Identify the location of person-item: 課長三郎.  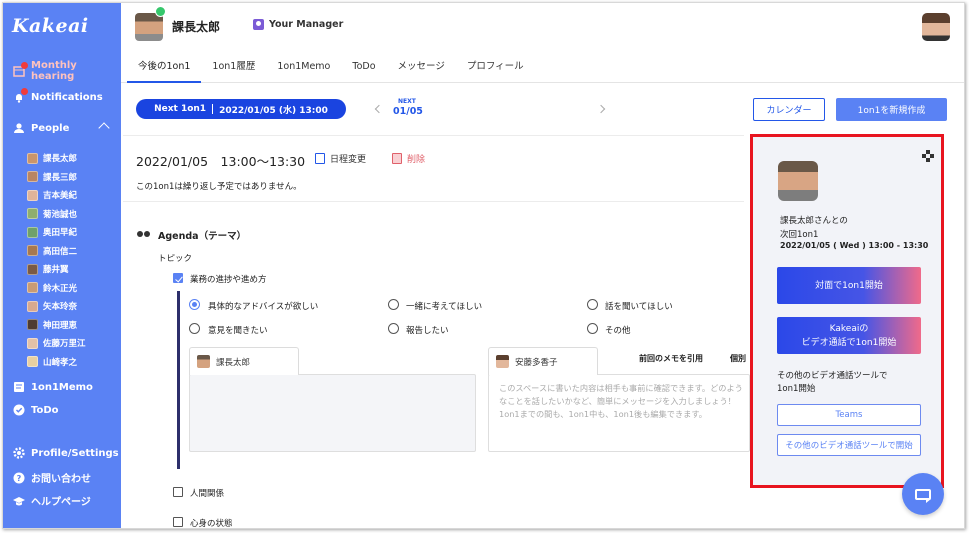
(56, 177).